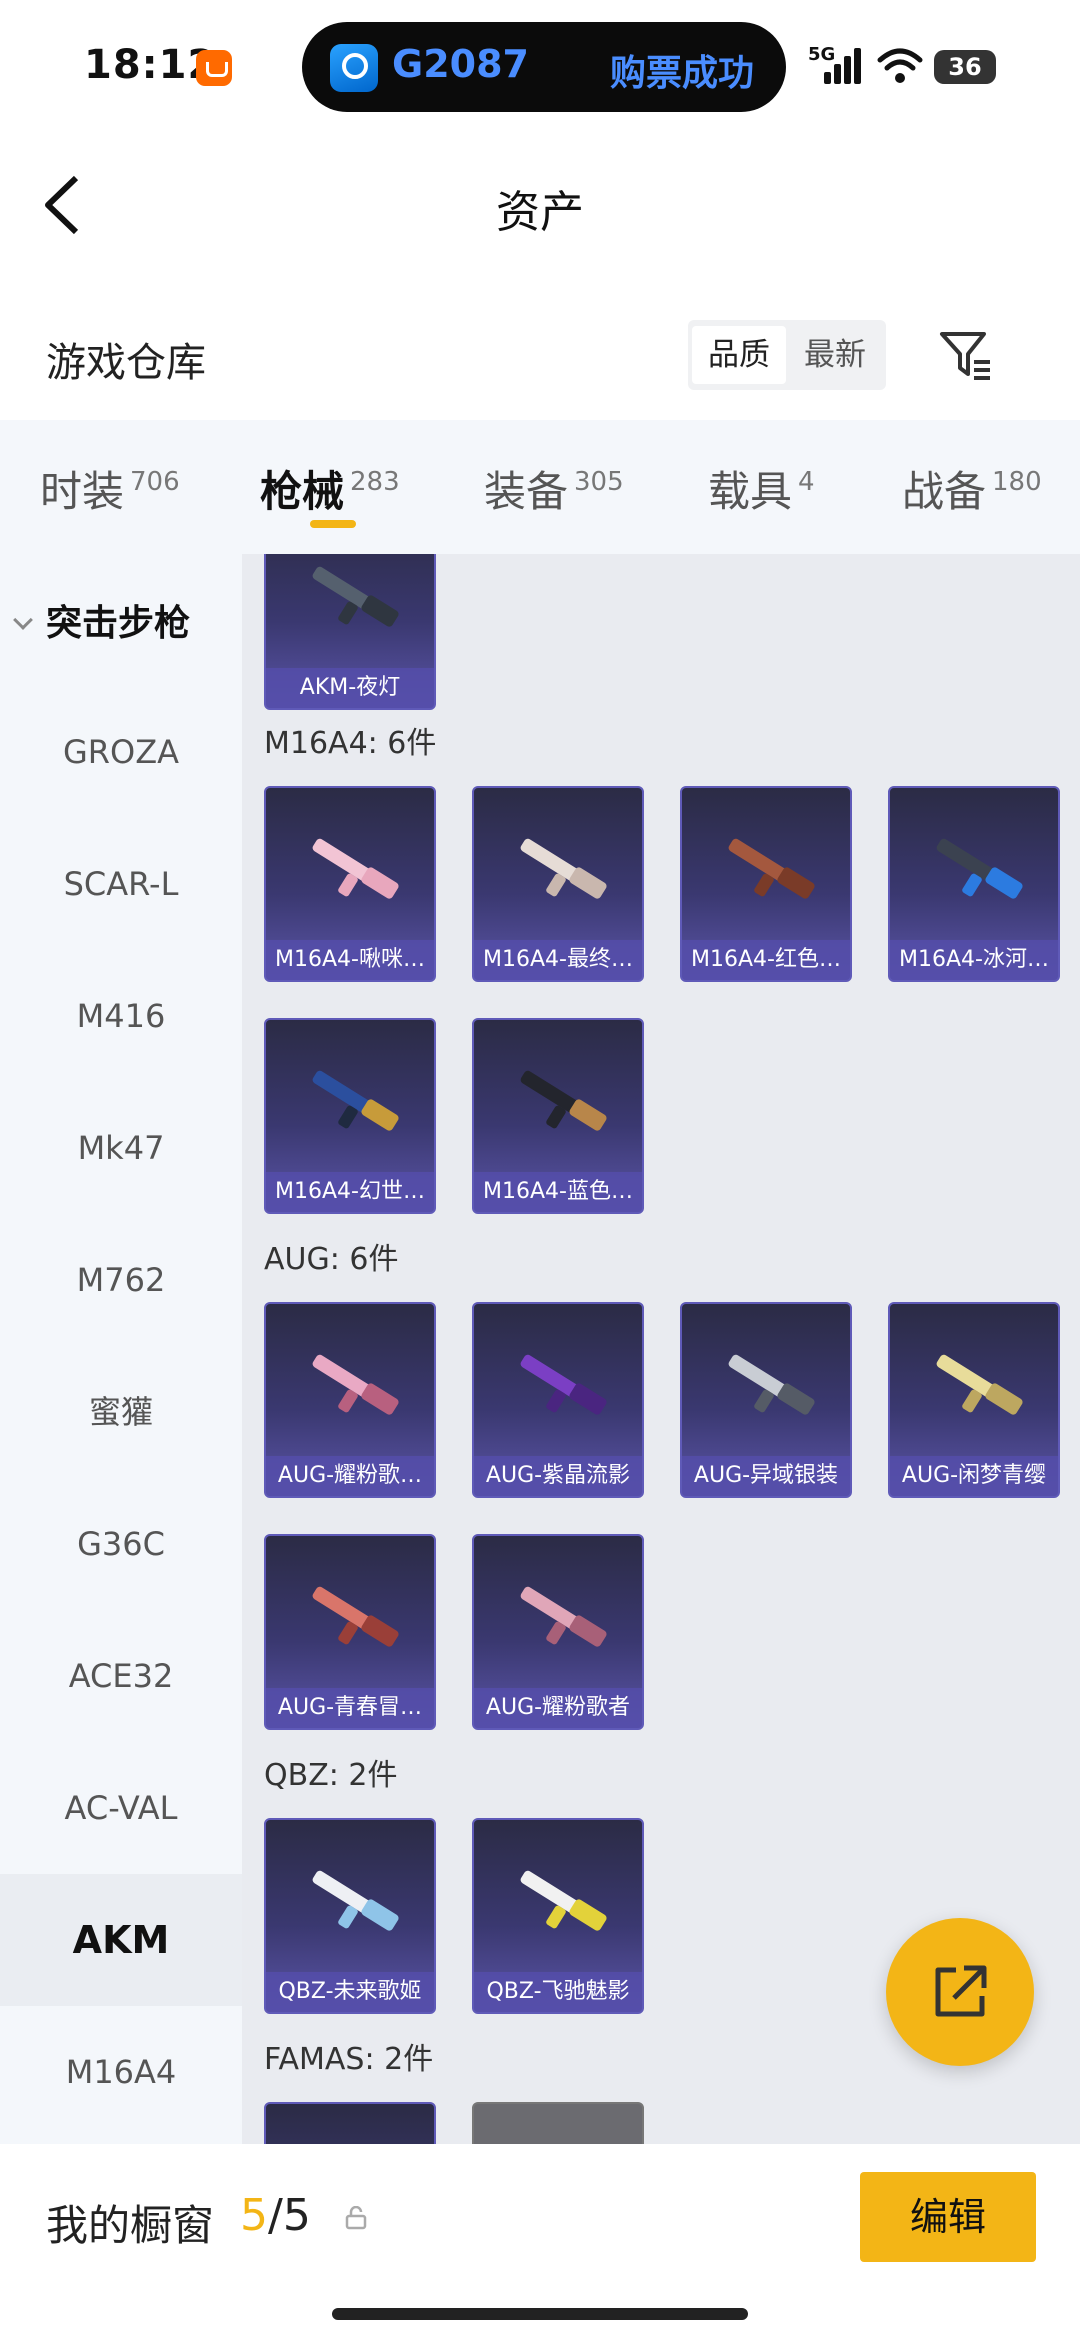 This screenshot has width=1080, height=2339. I want to click on bottom-bar: 我的橱窗 5/5 编辑, so click(540, 2241).